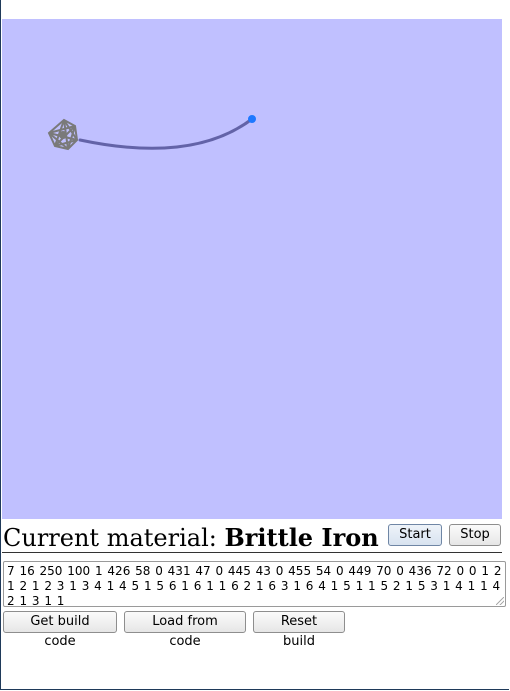 This screenshot has height=691, width=510. Describe the element at coordinates (301, 537) in the screenshot. I see `material-name: Brittle Iron` at that location.